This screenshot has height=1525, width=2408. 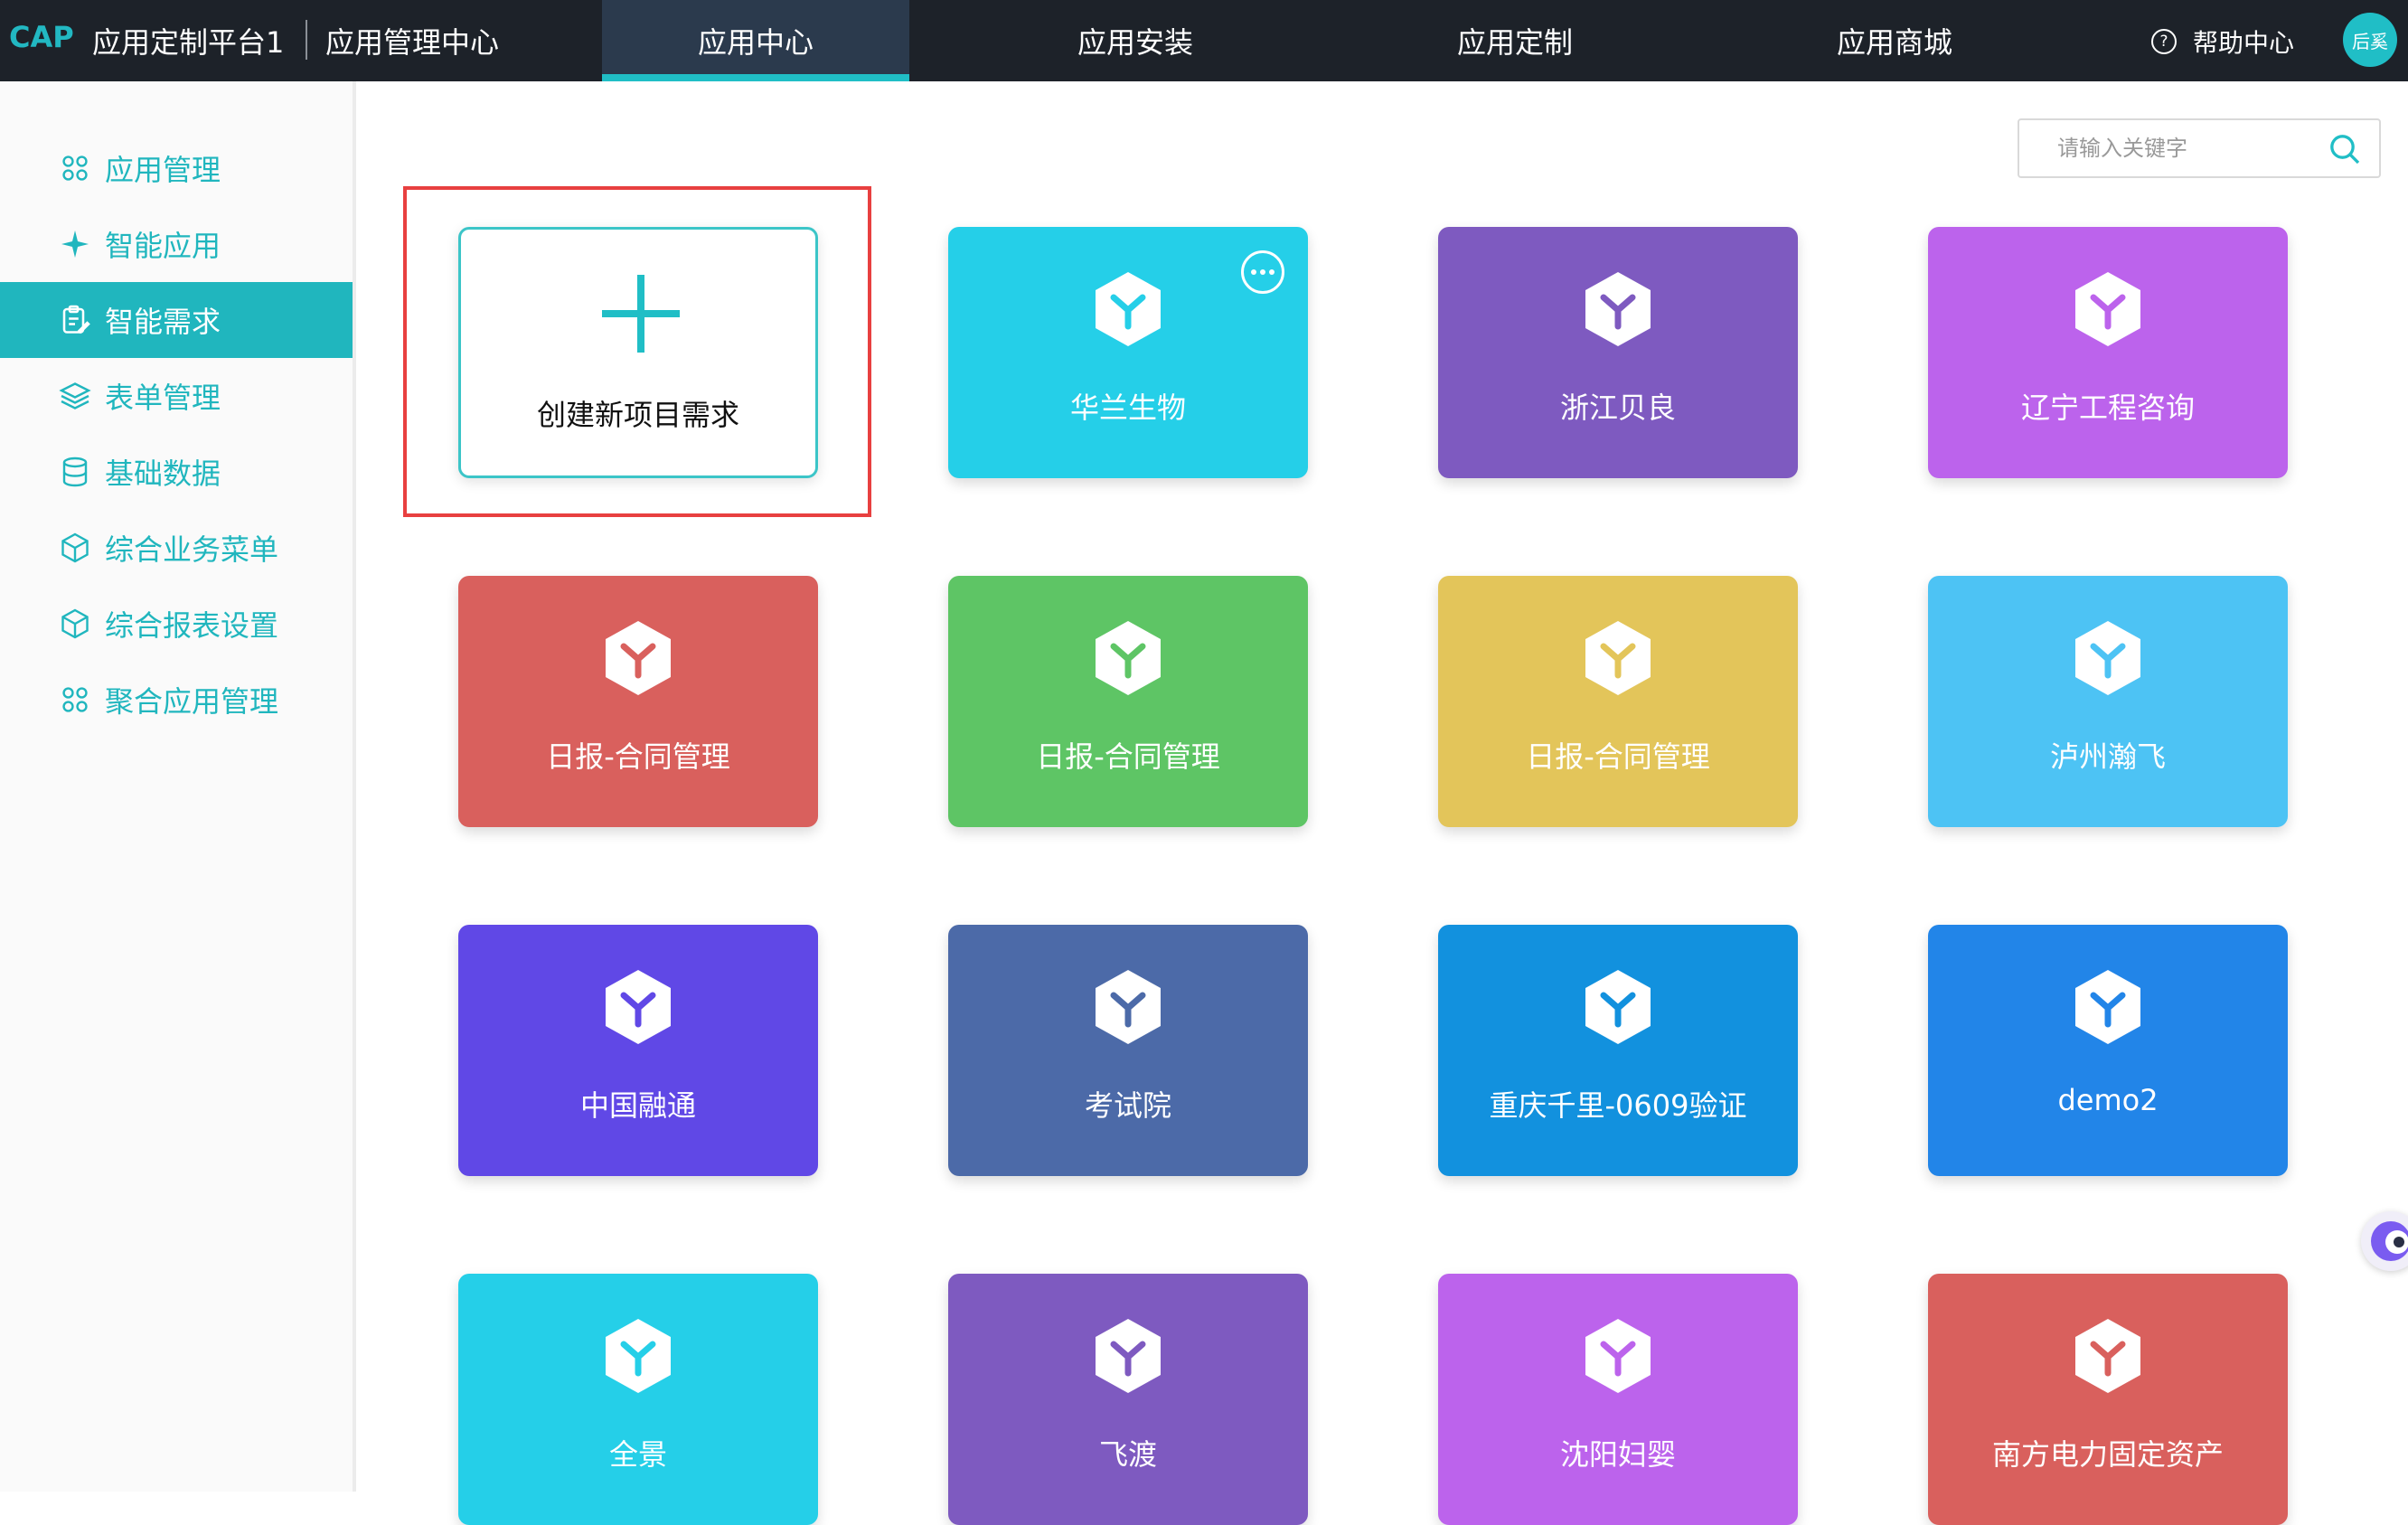 I want to click on app-card-label: 全景, so click(x=637, y=1454).